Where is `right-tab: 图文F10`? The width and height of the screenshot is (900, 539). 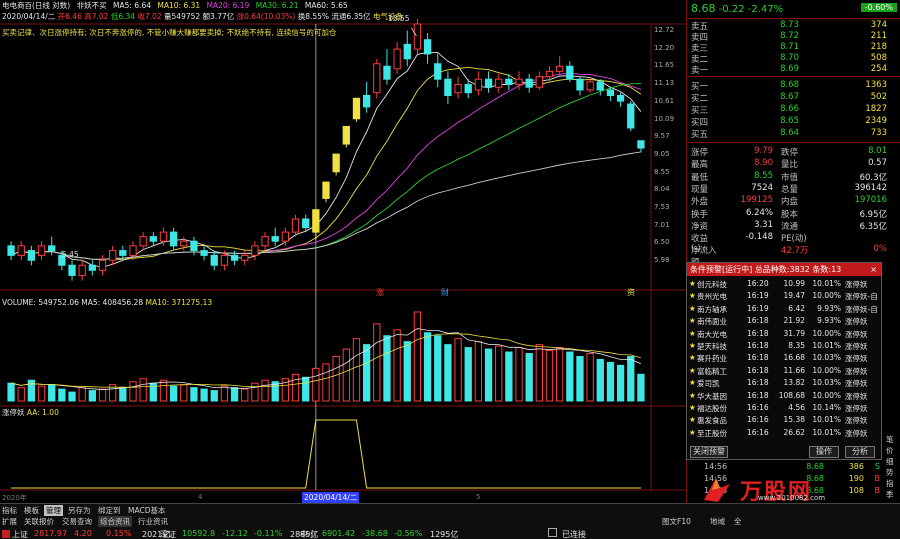 right-tab: 图文F10 is located at coordinates (676, 521).